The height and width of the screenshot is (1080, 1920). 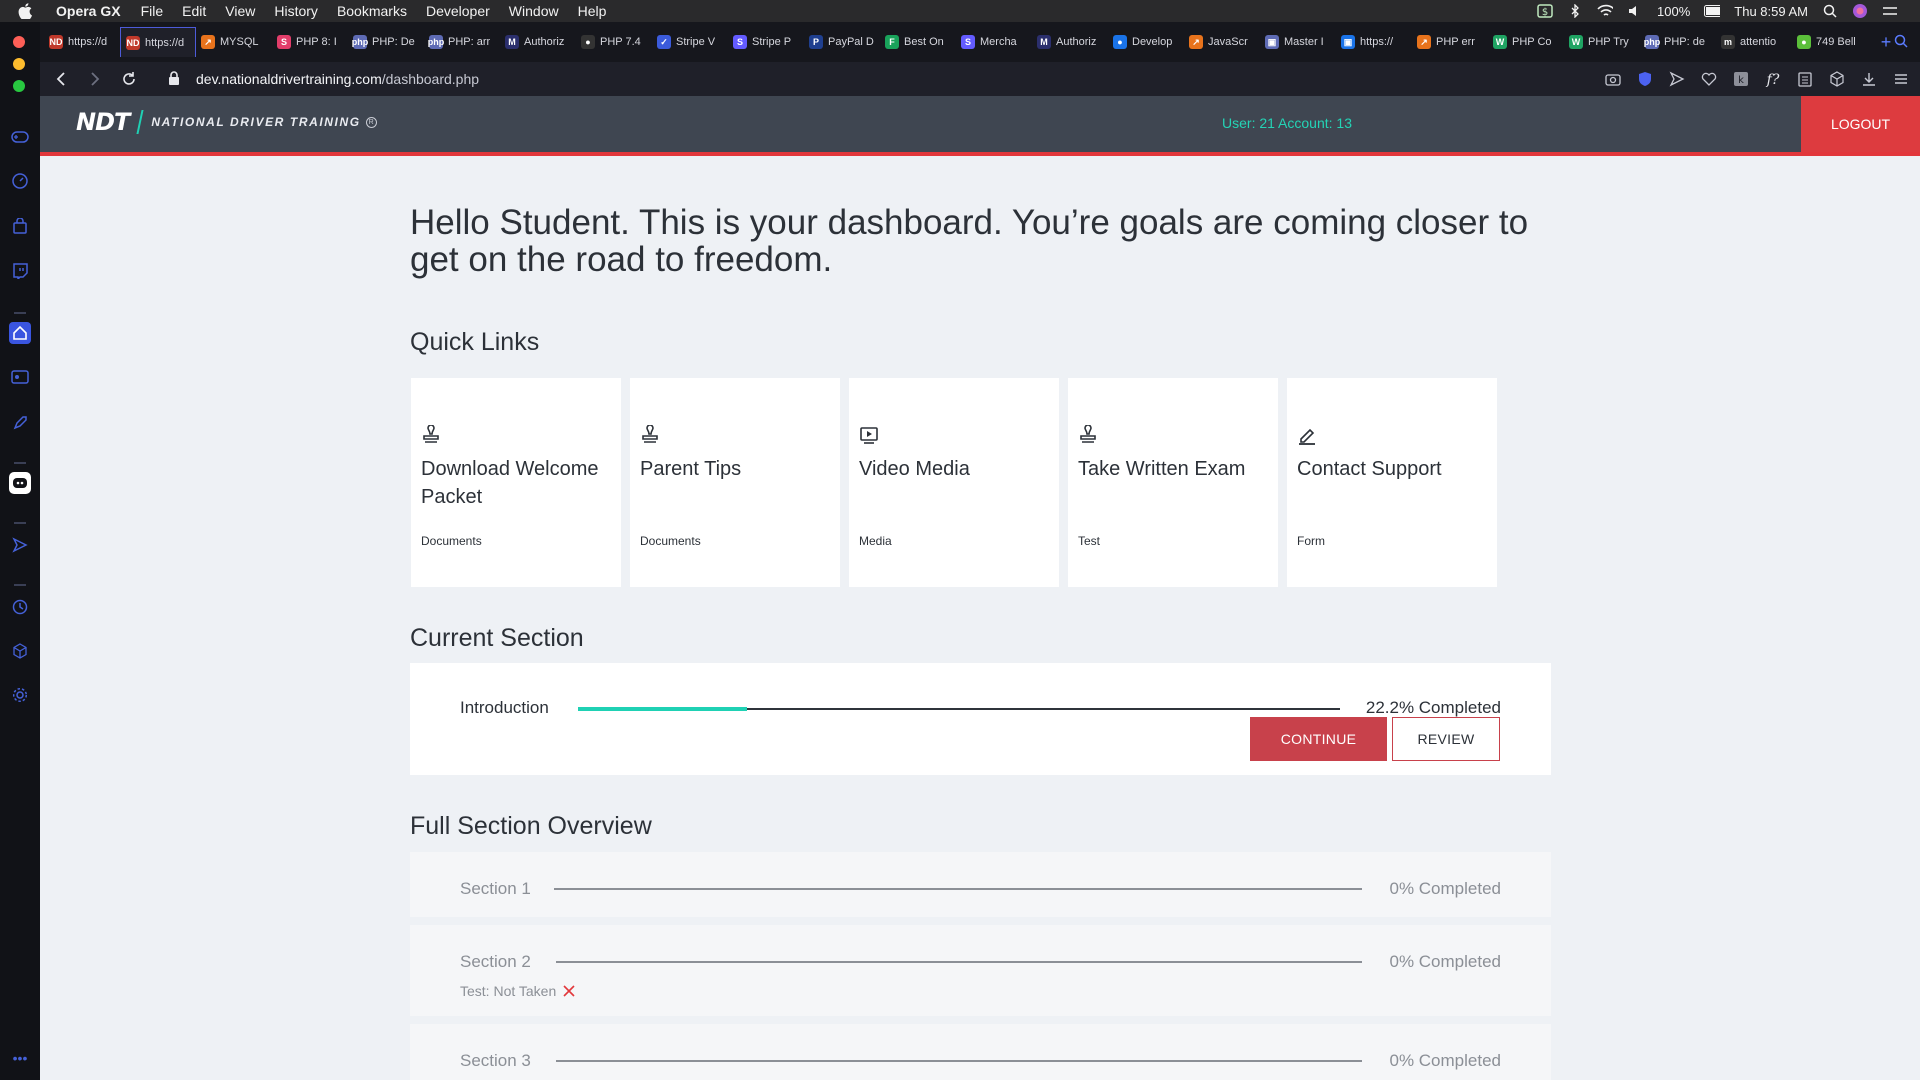 What do you see at coordinates (1712, 11) in the screenshot?
I see `battery-icon` at bounding box center [1712, 11].